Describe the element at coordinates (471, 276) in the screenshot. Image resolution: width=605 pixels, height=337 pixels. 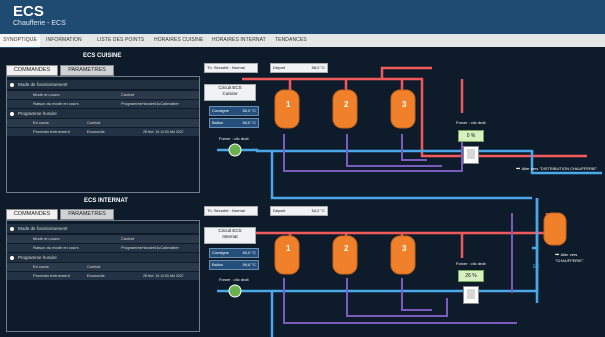
I see `valve-percent: 26 %` at that location.